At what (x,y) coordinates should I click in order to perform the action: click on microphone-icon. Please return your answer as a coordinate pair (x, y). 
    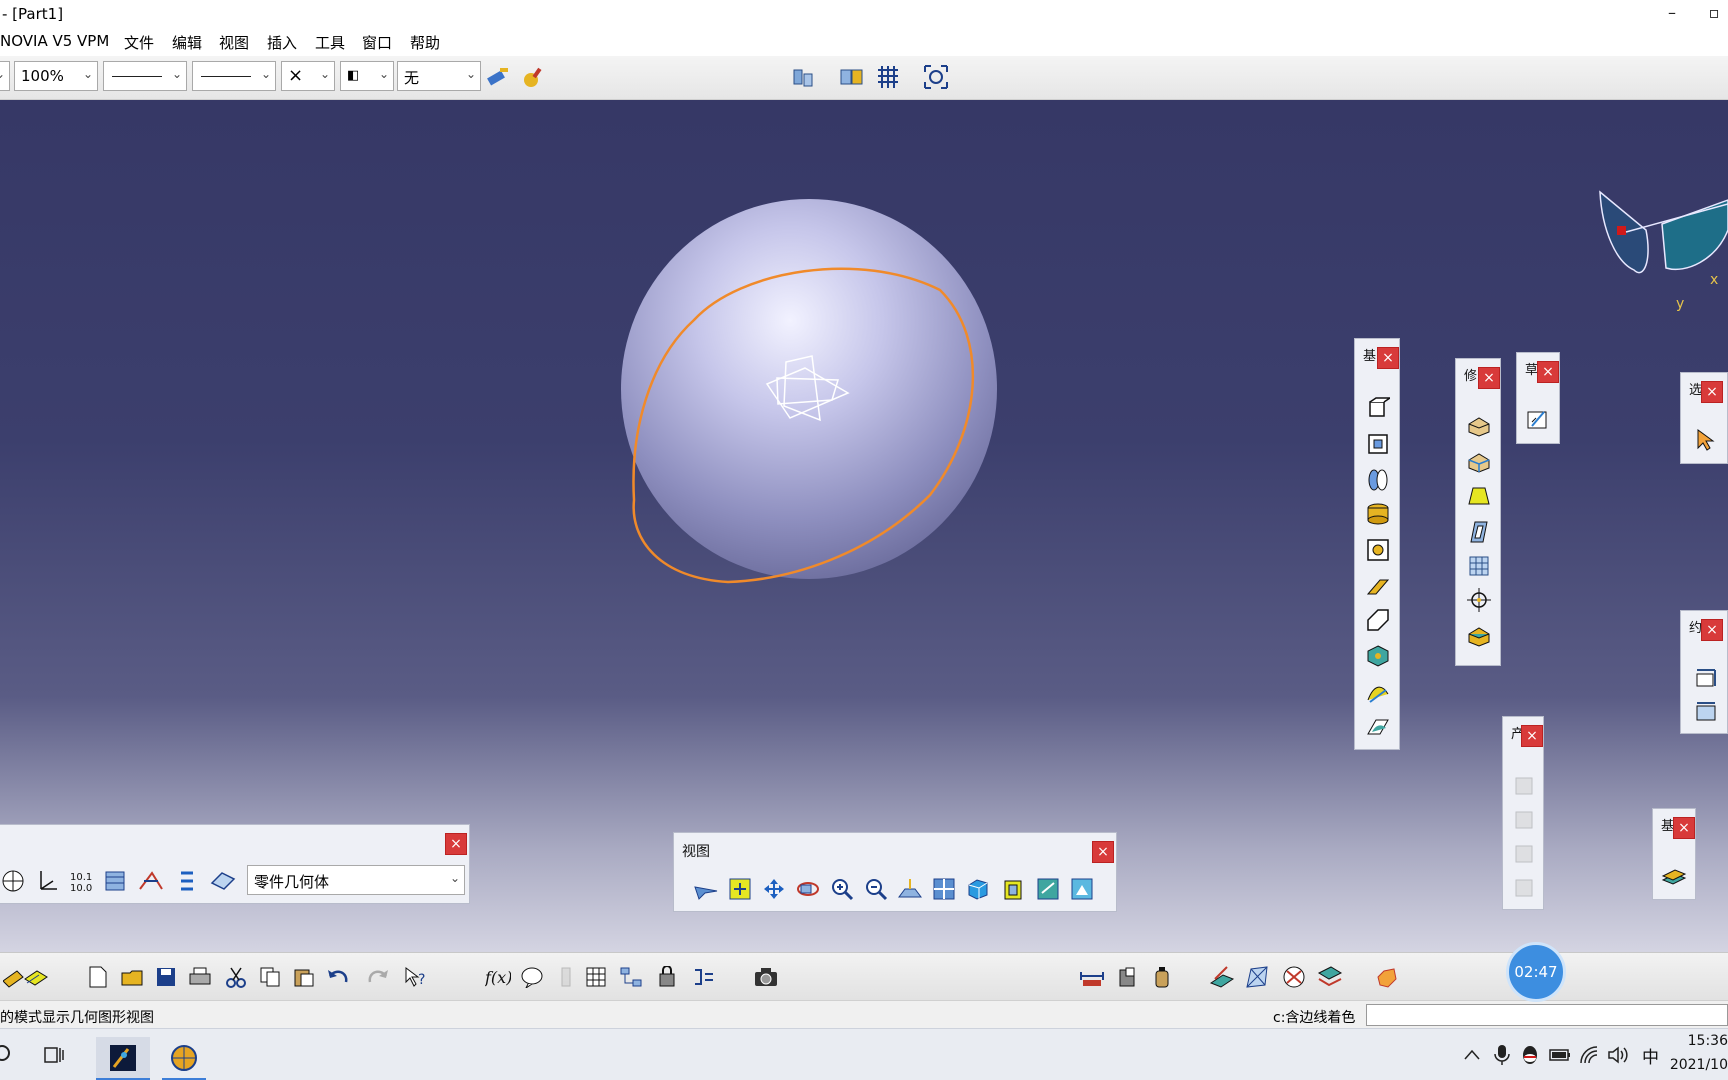
    Looking at the image, I should click on (1502, 1055).